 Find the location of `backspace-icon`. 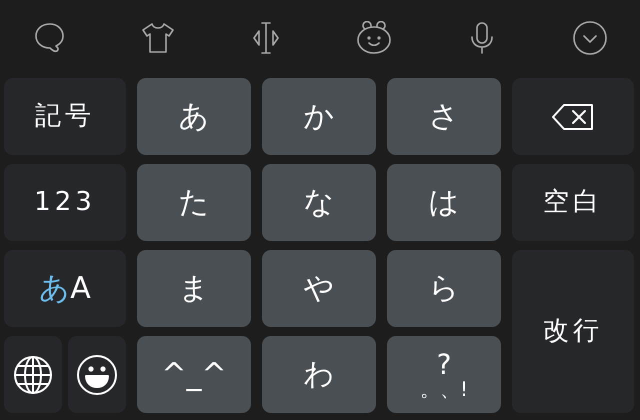

backspace-icon is located at coordinates (573, 117).